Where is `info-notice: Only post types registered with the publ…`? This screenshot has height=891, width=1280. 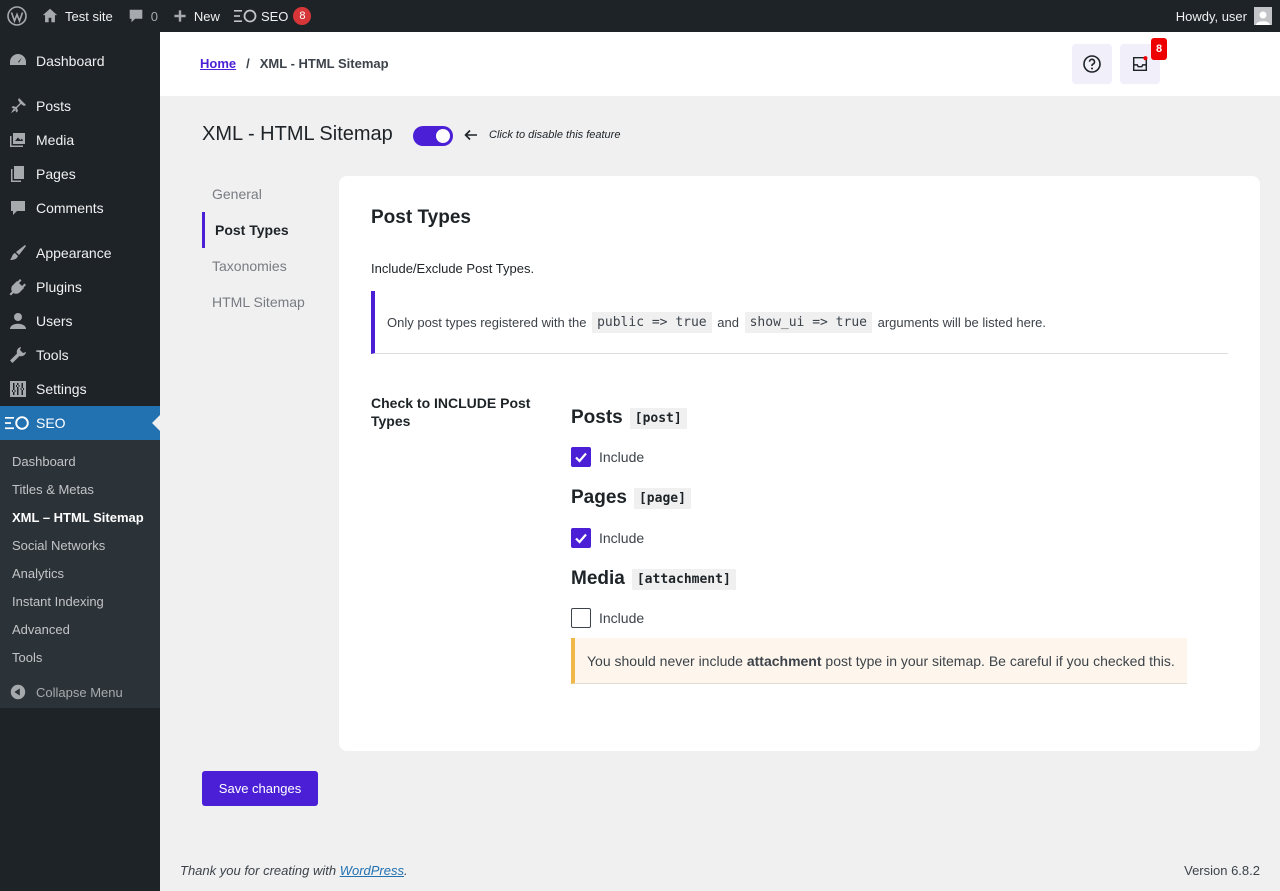
info-notice: Only post types registered with the publ… is located at coordinates (799, 322).